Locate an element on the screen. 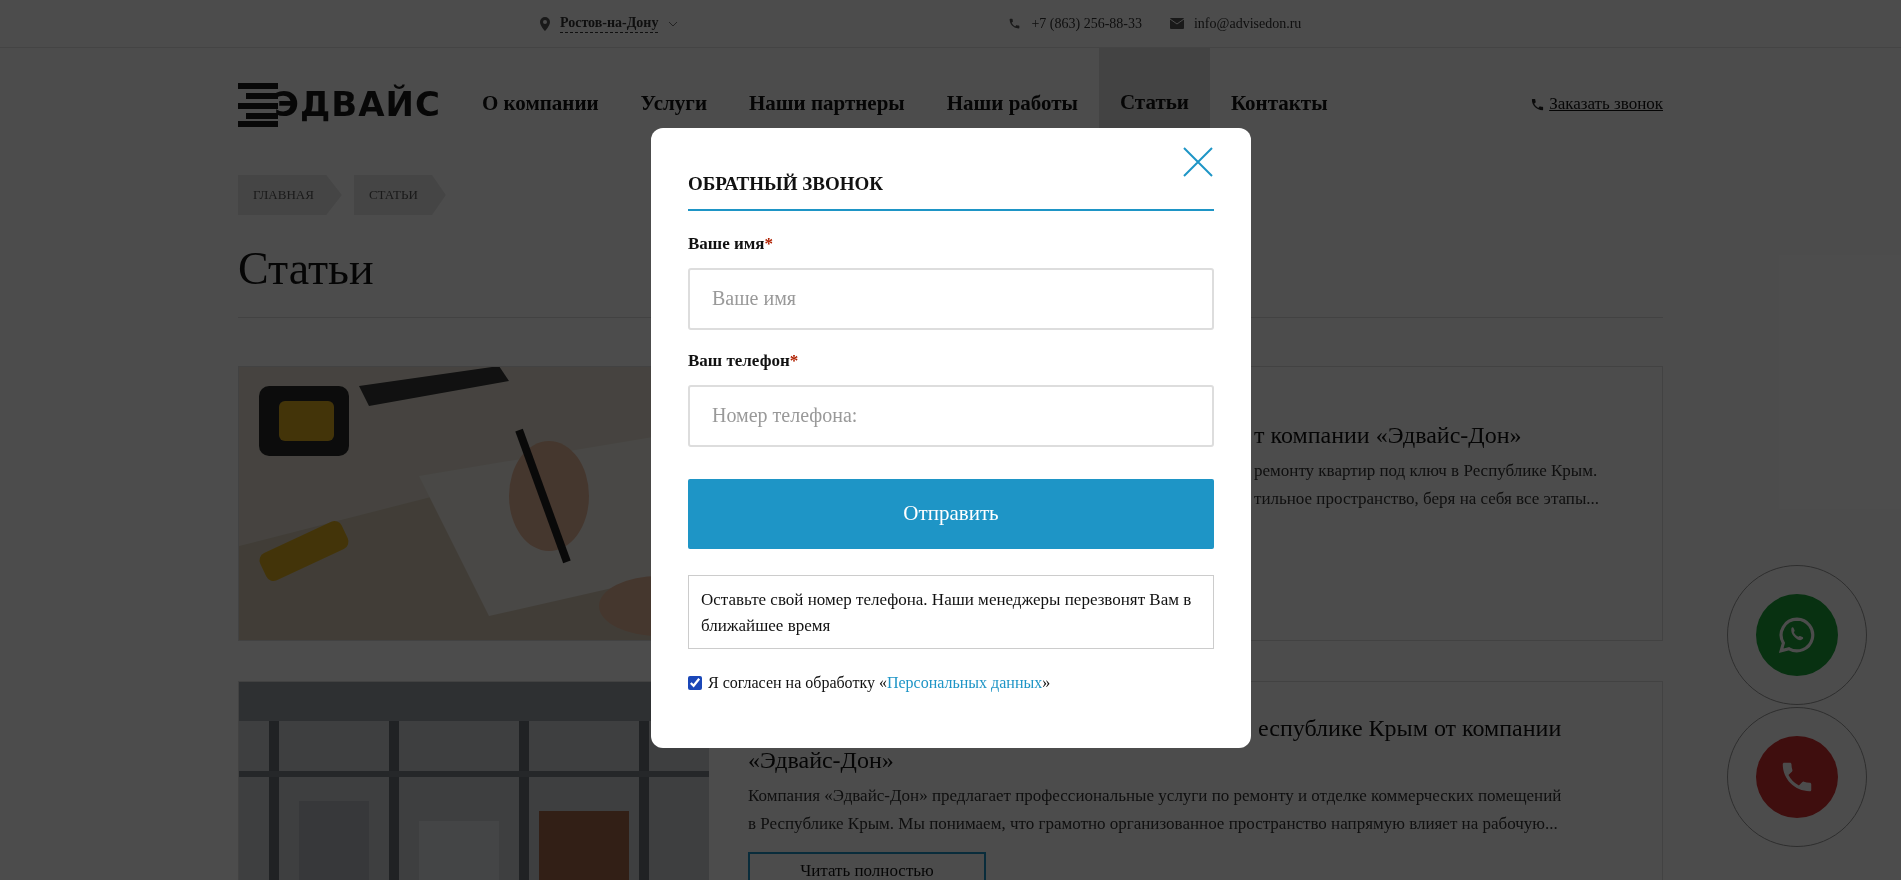 The height and width of the screenshot is (880, 1901). info-note: Оставьте свой номер телефона. Наши менеджеры перезвонят Вам в ближайшее время is located at coordinates (947, 612).